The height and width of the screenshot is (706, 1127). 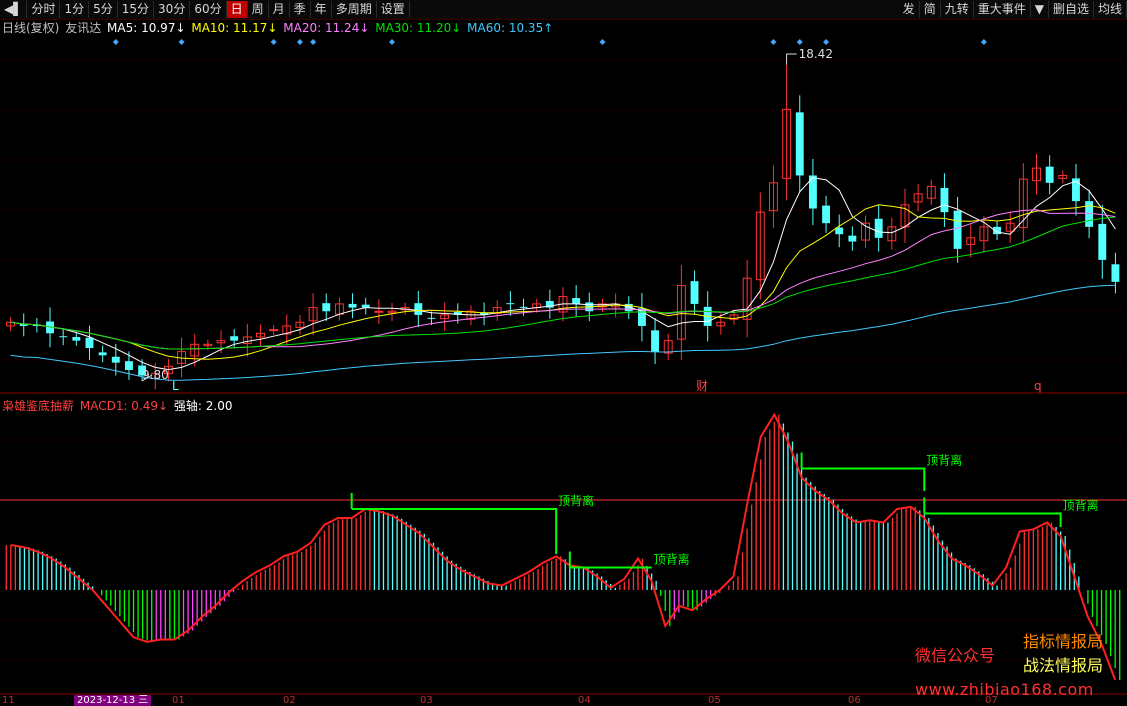 I want to click on watermark-names: 指标情报局 战法情报局, so click(x=1063, y=654).